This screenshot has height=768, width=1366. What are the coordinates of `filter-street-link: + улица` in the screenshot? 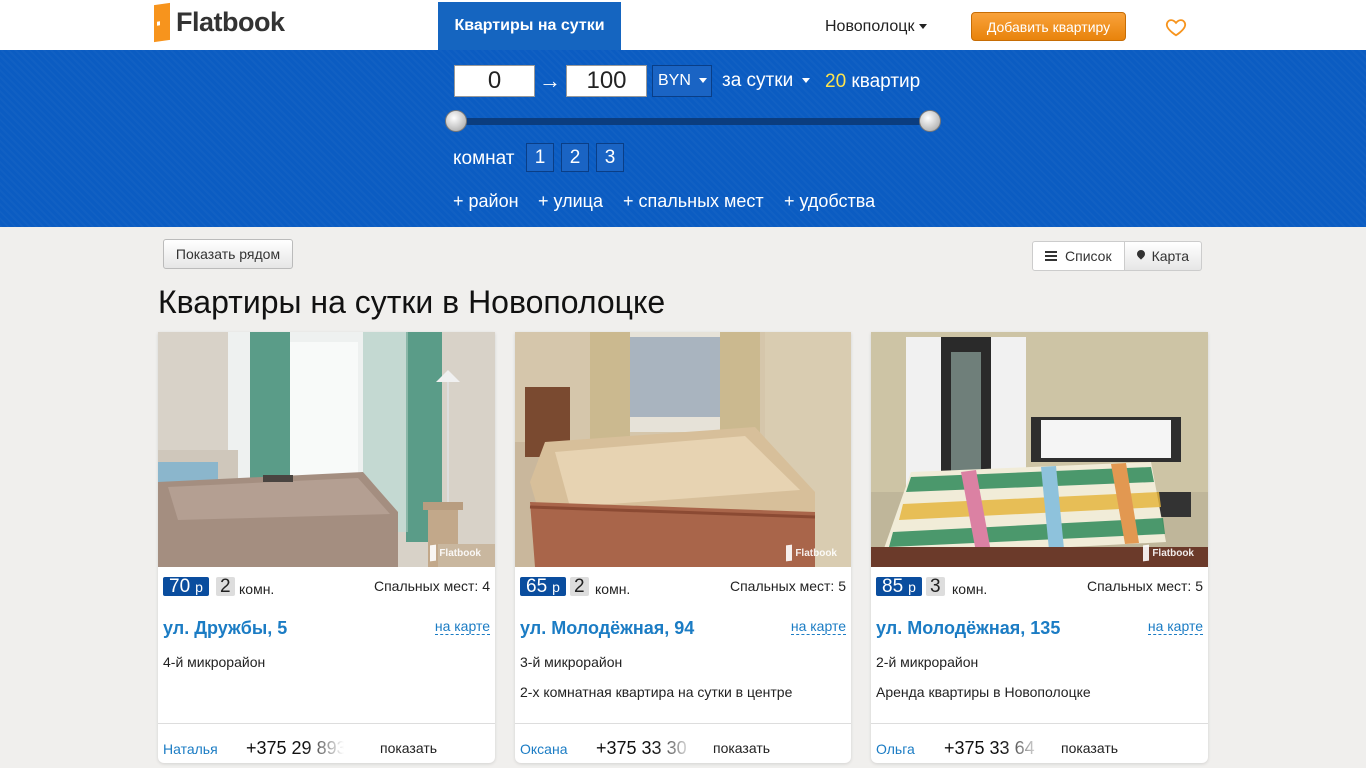 It's located at (570, 201).